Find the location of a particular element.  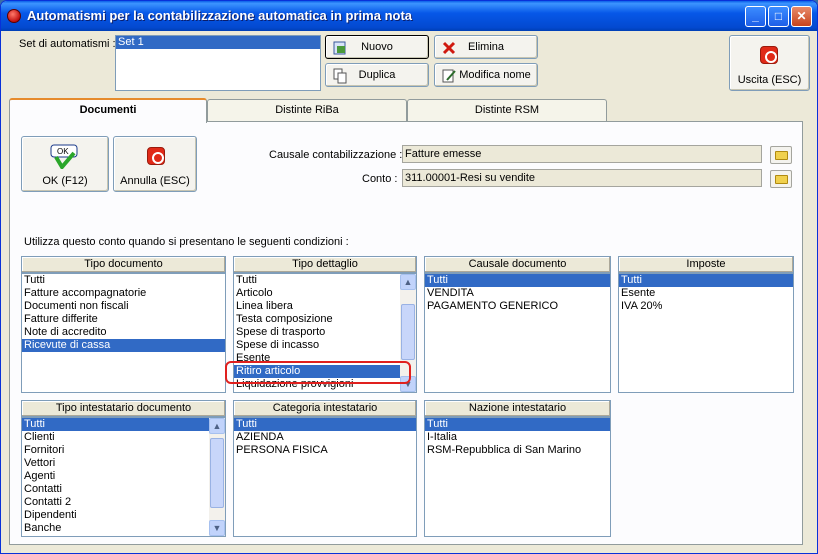

list-item: Testa composizione is located at coordinates (325, 319).